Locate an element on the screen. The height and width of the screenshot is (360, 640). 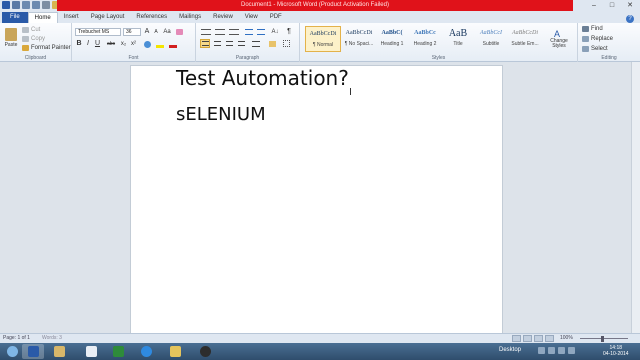
decrease-indent-icon is located at coordinates (249, 31).